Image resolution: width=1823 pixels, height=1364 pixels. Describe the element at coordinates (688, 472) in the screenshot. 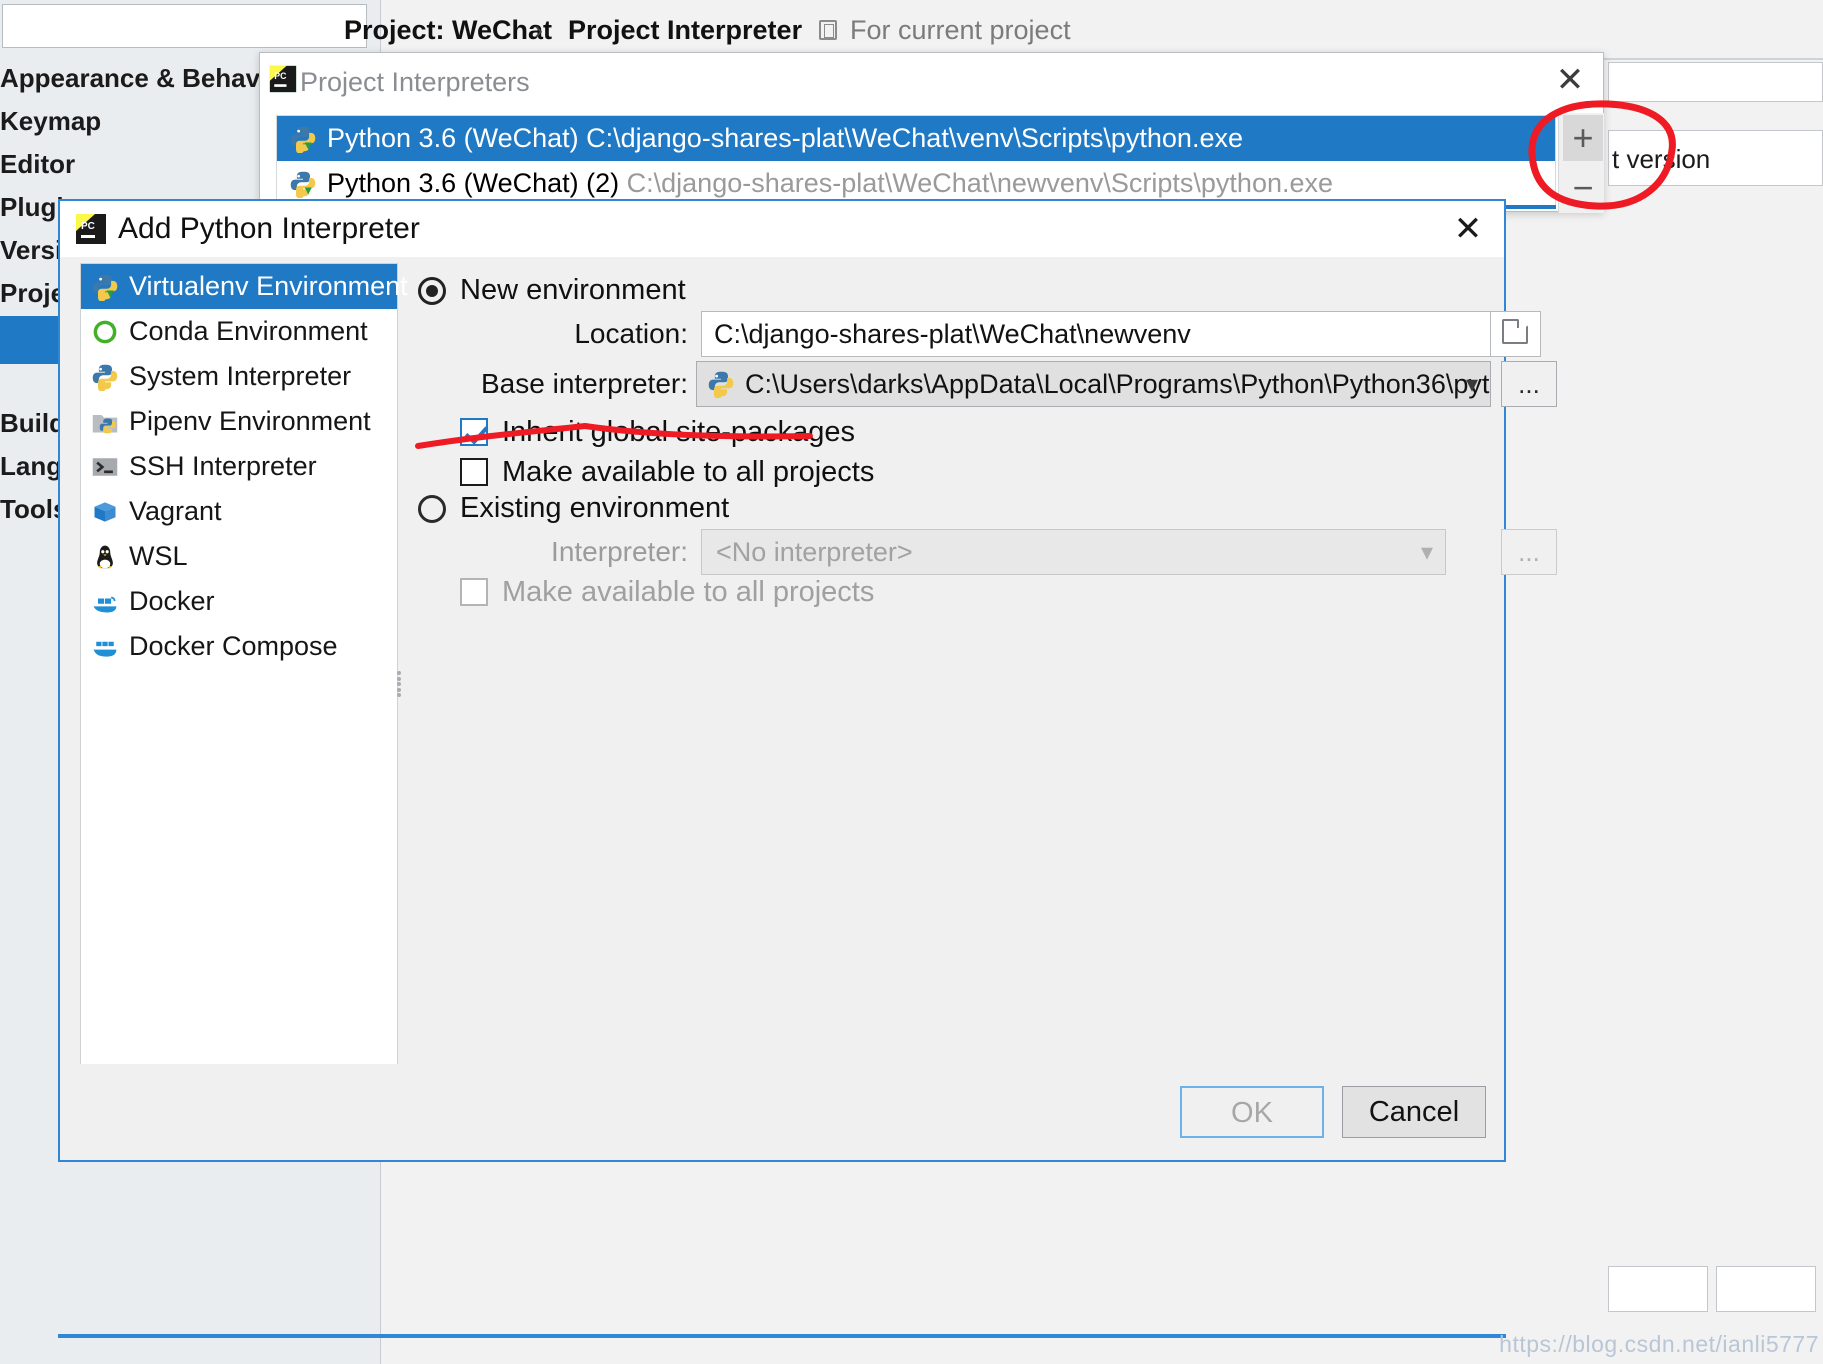

I see `make-available-all-projects-label-new: Make available to all projects` at that location.